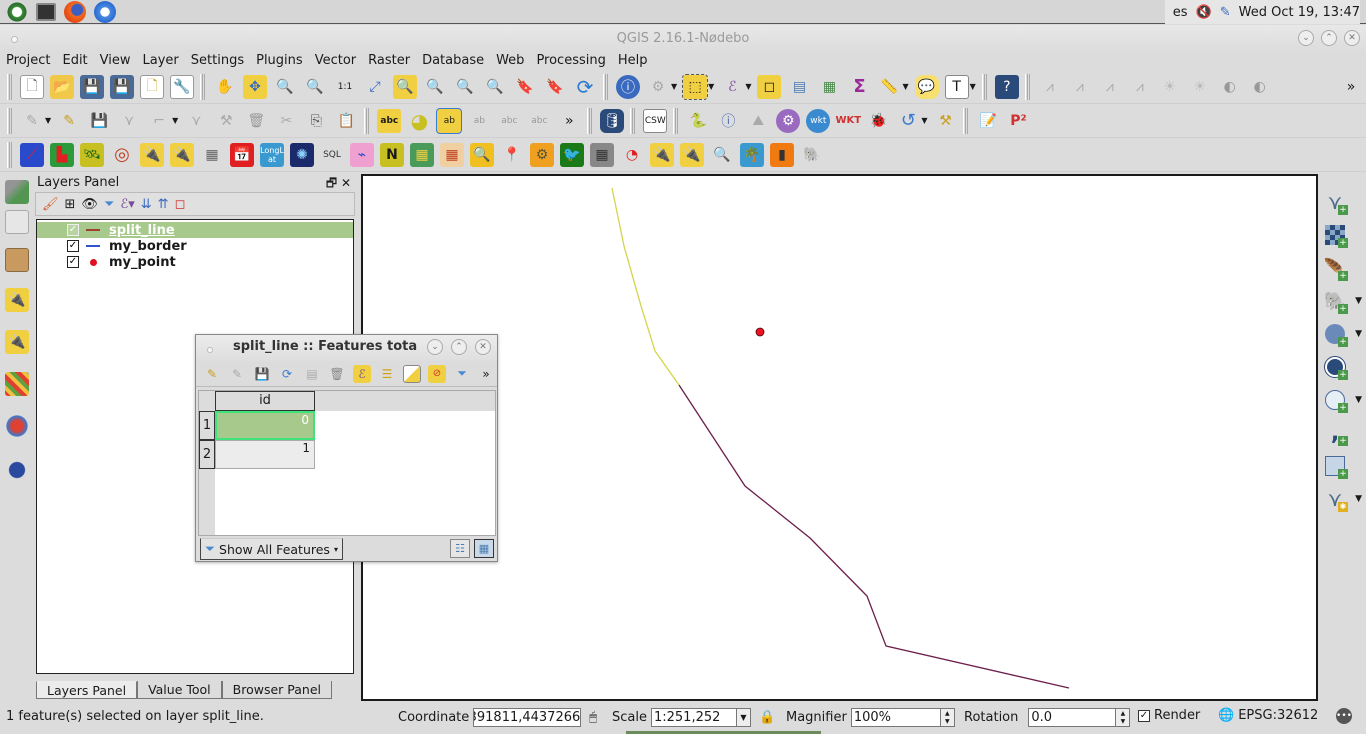 The height and width of the screenshot is (734, 1366). Describe the element at coordinates (542, 154) in the screenshot. I see `gears-plugin-icon: ⚙` at that location.